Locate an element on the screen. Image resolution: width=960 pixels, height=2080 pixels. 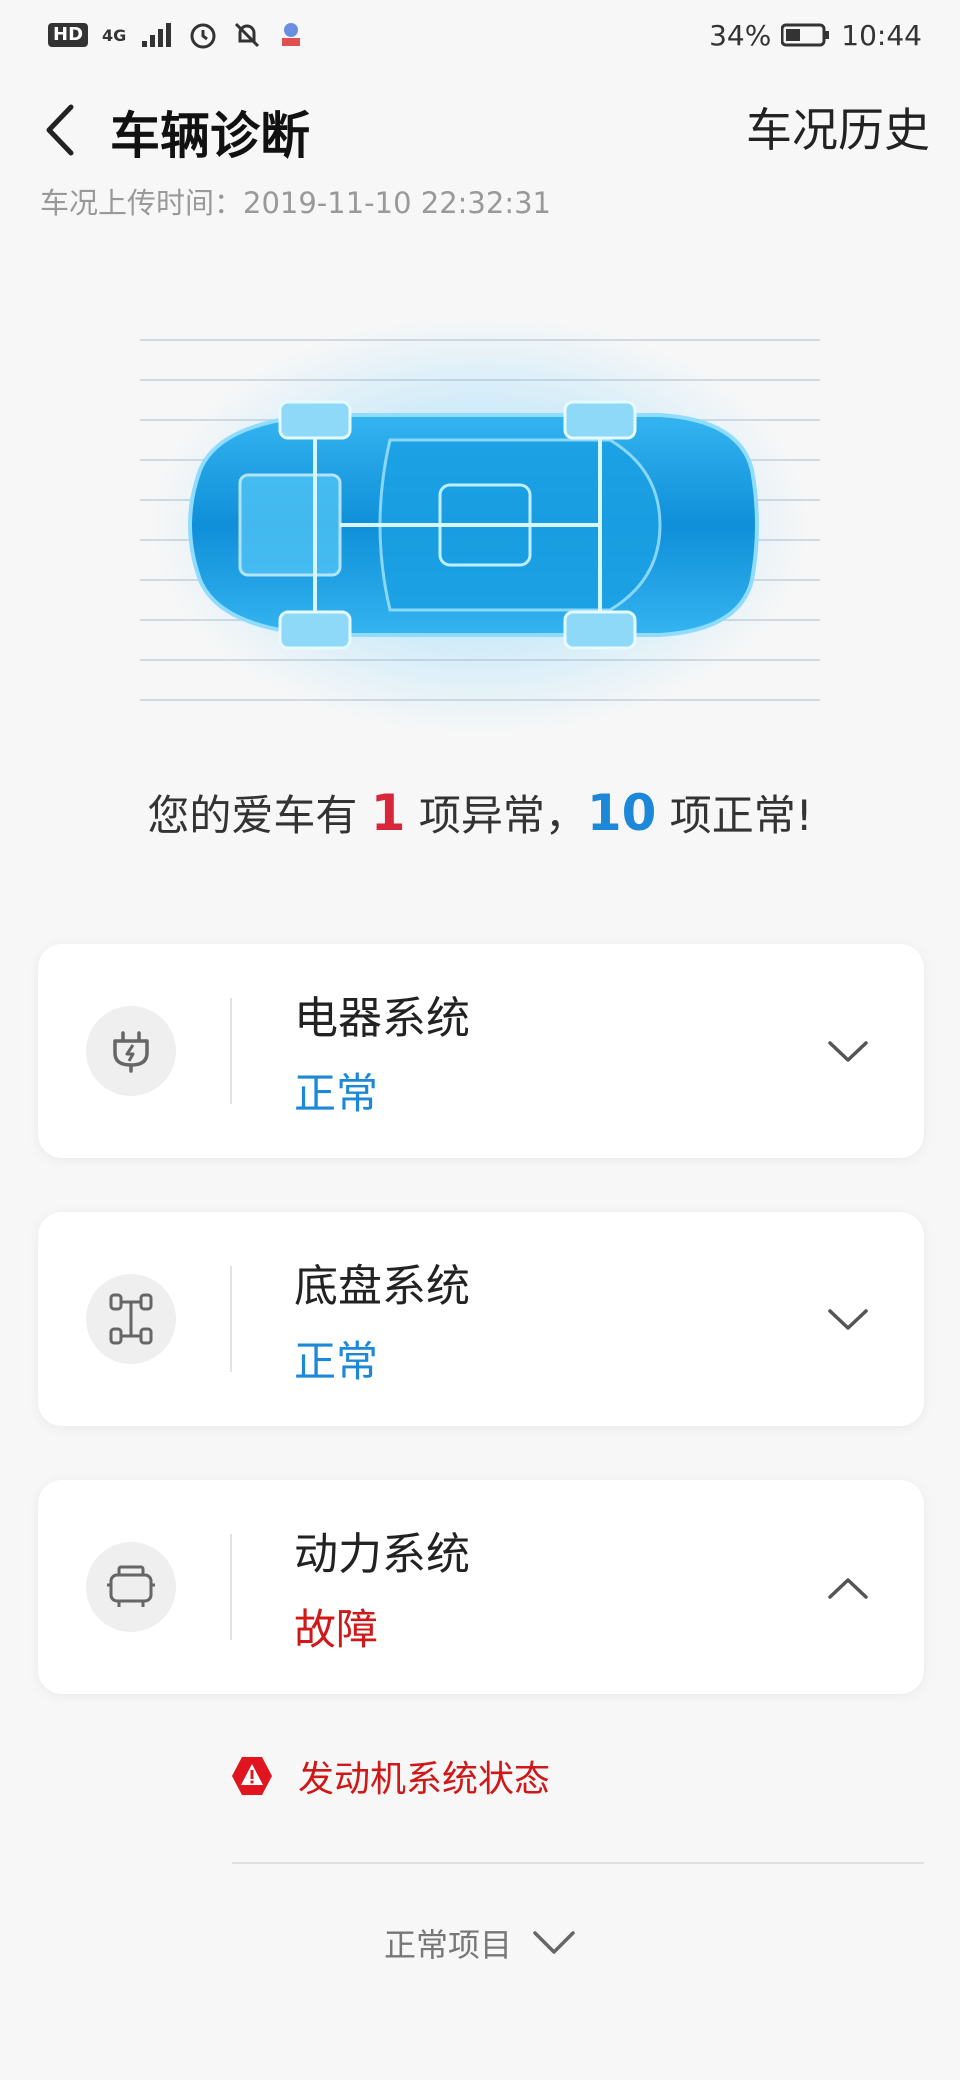
powertrain-system-status: 故障 is located at coordinates (336, 1629).